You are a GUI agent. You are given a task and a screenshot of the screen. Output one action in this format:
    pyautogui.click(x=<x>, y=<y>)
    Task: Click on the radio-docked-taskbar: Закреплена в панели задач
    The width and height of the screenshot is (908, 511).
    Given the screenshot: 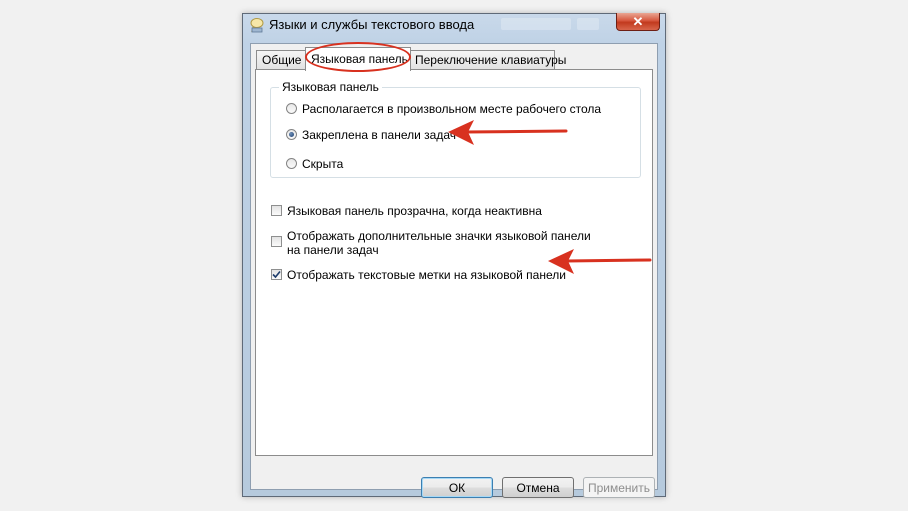 What is the action you would take?
    pyautogui.click(x=371, y=135)
    